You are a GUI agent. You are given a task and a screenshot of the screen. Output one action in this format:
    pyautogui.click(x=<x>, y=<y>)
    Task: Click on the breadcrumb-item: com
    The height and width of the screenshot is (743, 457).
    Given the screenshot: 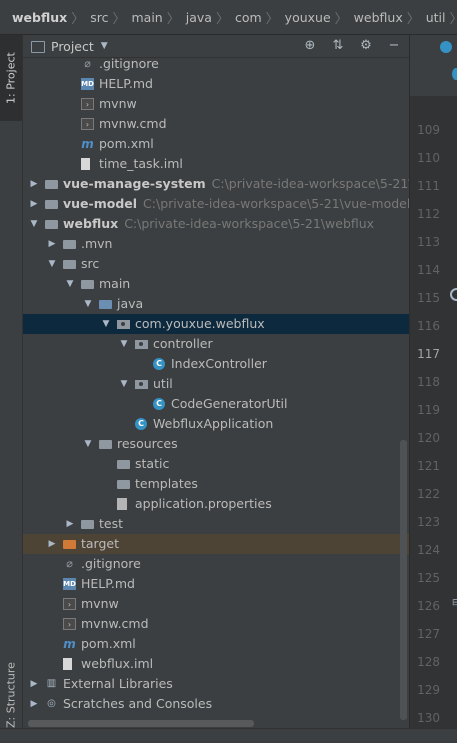 What is the action you would take?
    pyautogui.click(x=247, y=17)
    